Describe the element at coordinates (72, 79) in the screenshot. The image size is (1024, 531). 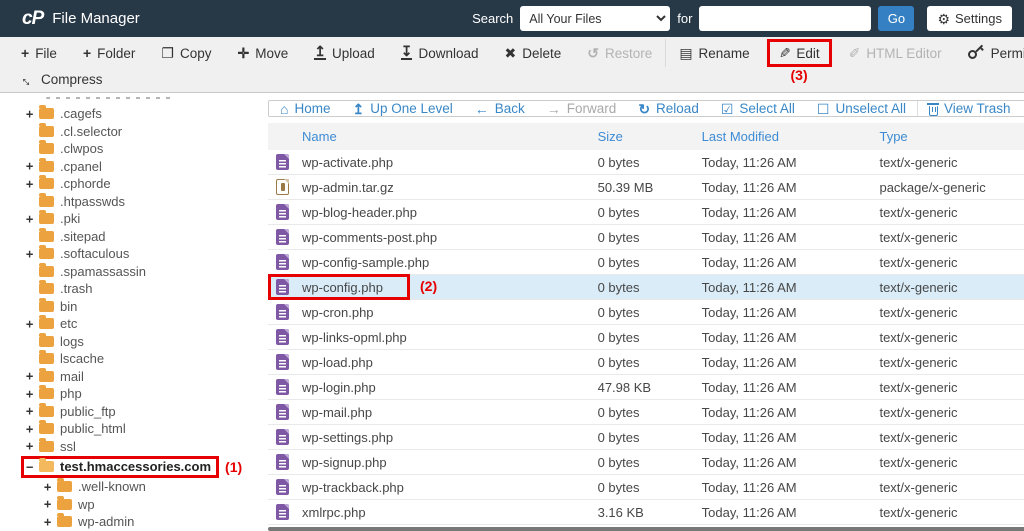
I see `toolbar-button-label: Compress` at that location.